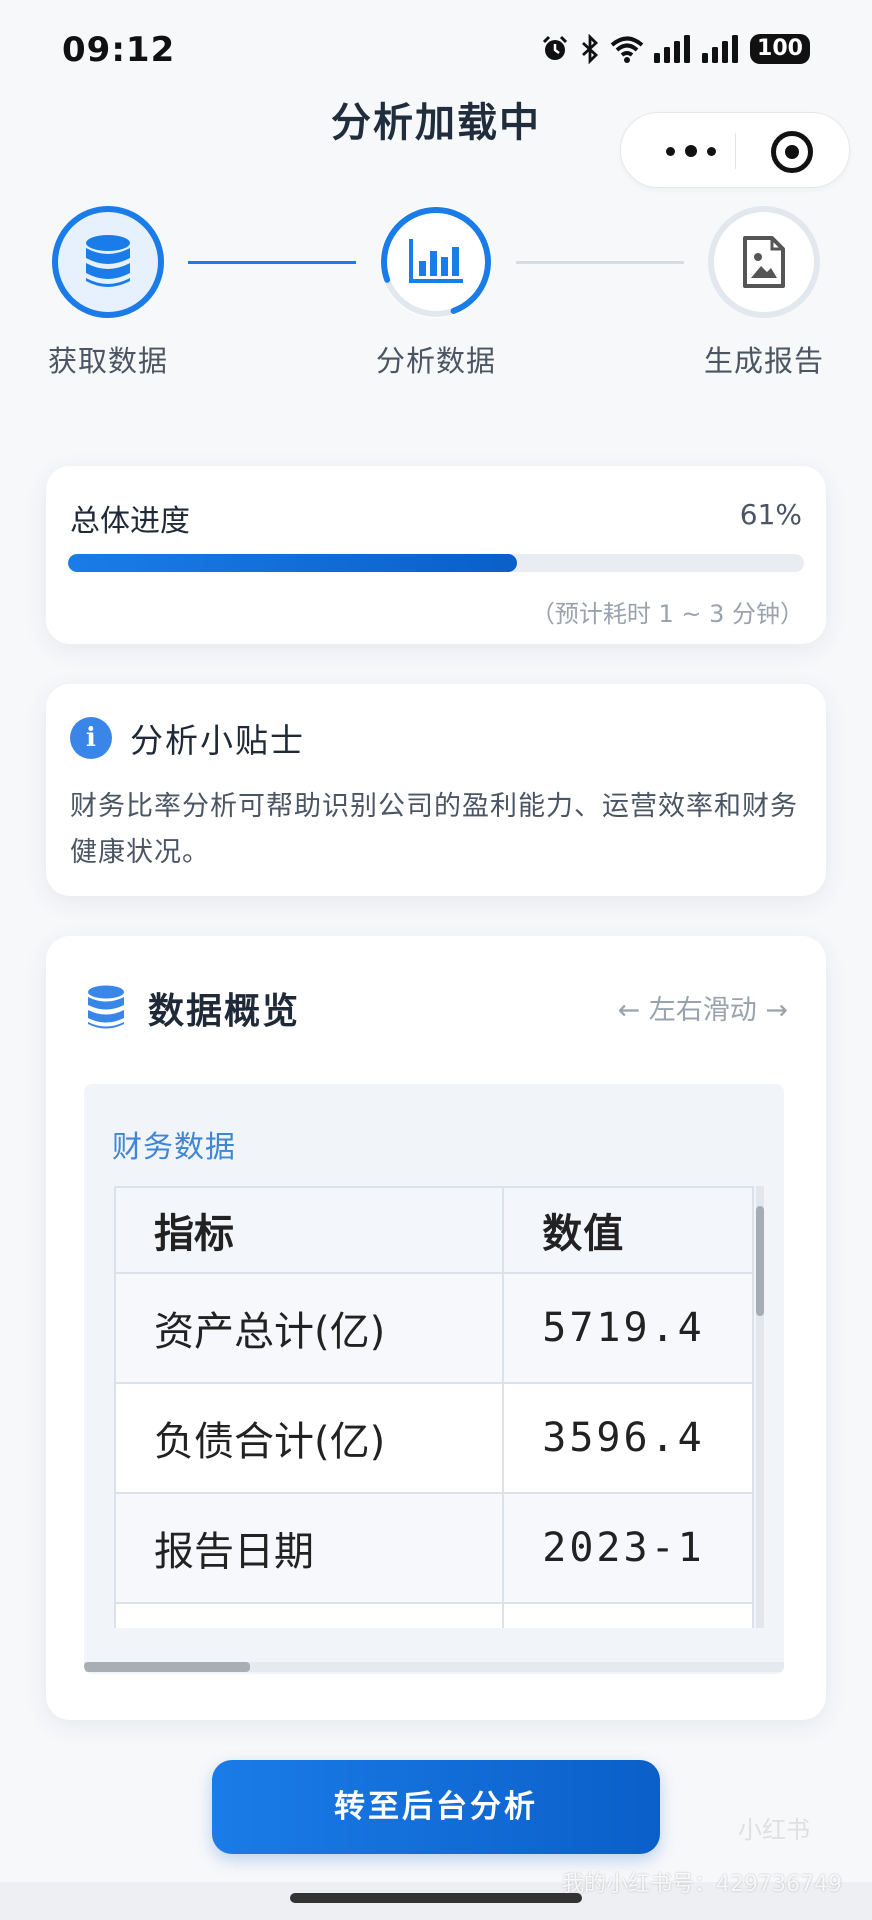 This screenshot has width=872, height=1920. What do you see at coordinates (555, 47) in the screenshot?
I see `alarm-icon` at bounding box center [555, 47].